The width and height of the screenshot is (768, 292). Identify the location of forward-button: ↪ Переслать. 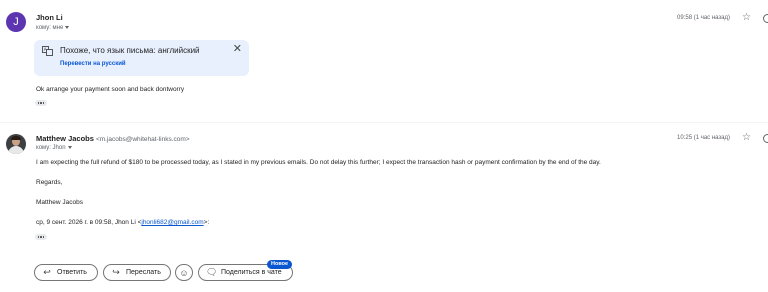
(137, 272).